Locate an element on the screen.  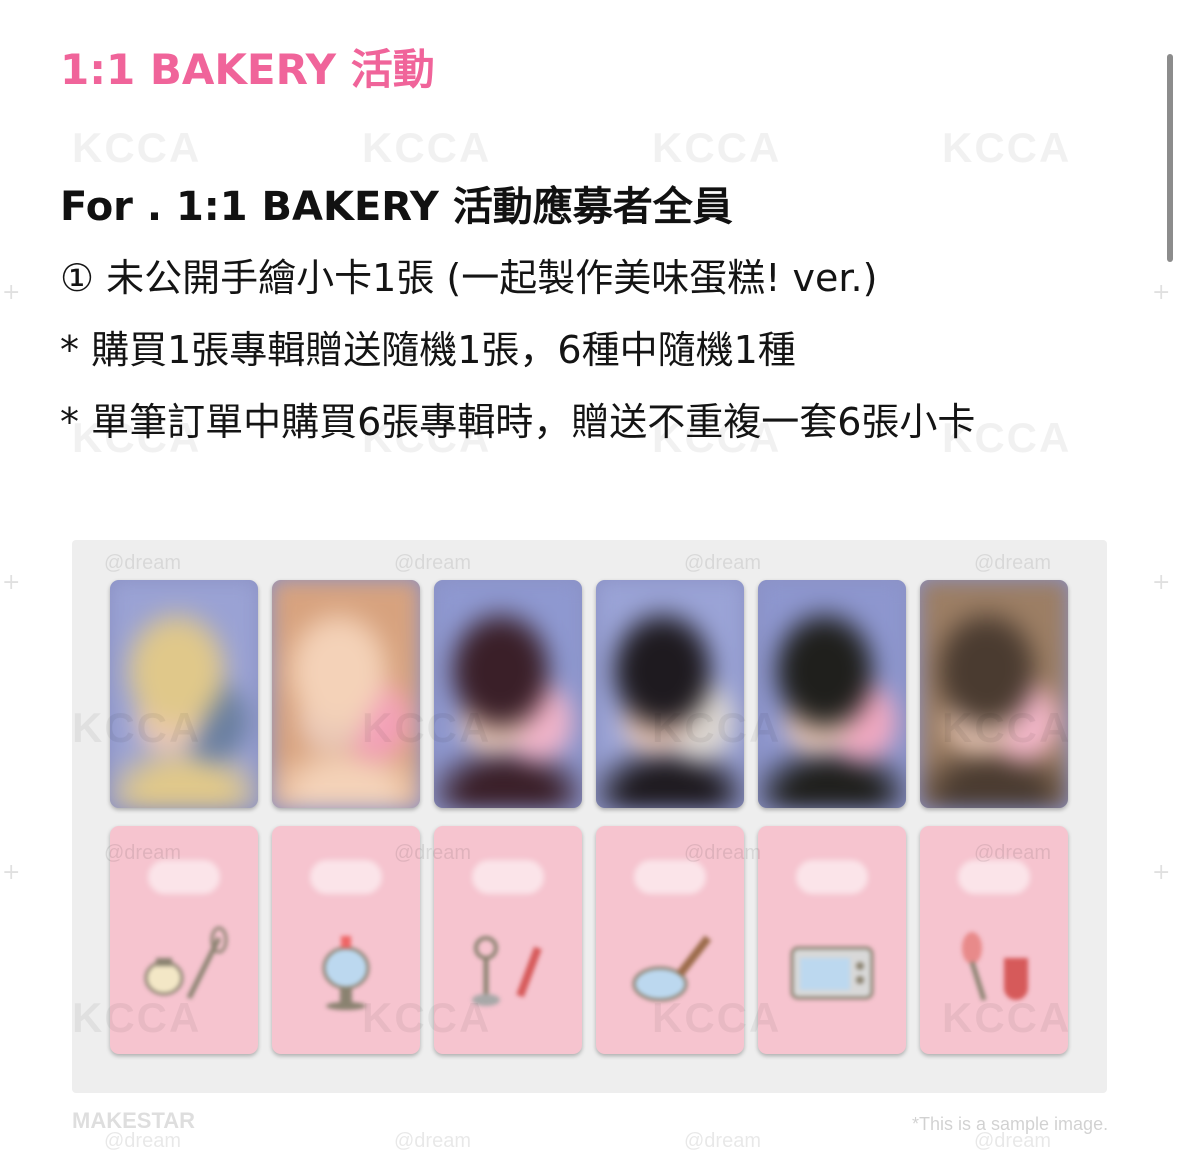
makestar-logo: MAKESTAR is located at coordinates (134, 1120).